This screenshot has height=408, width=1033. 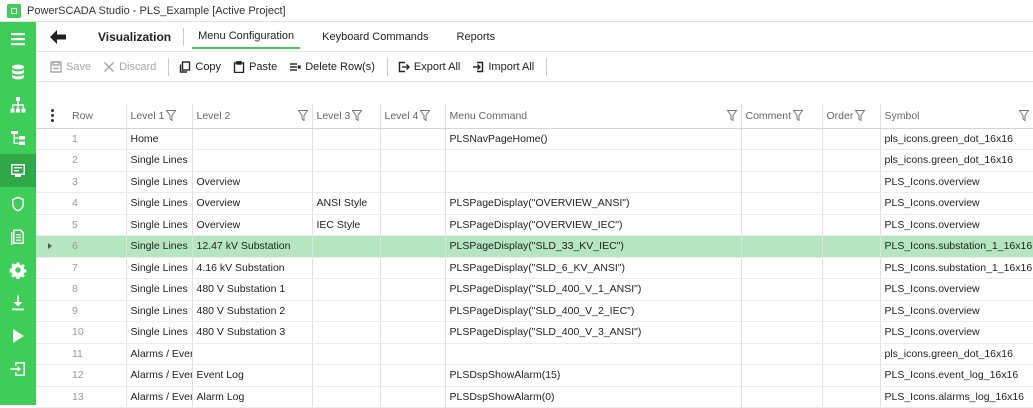 I want to click on menu-command-cell: PLSDspShowAlarm(15), so click(x=593, y=375).